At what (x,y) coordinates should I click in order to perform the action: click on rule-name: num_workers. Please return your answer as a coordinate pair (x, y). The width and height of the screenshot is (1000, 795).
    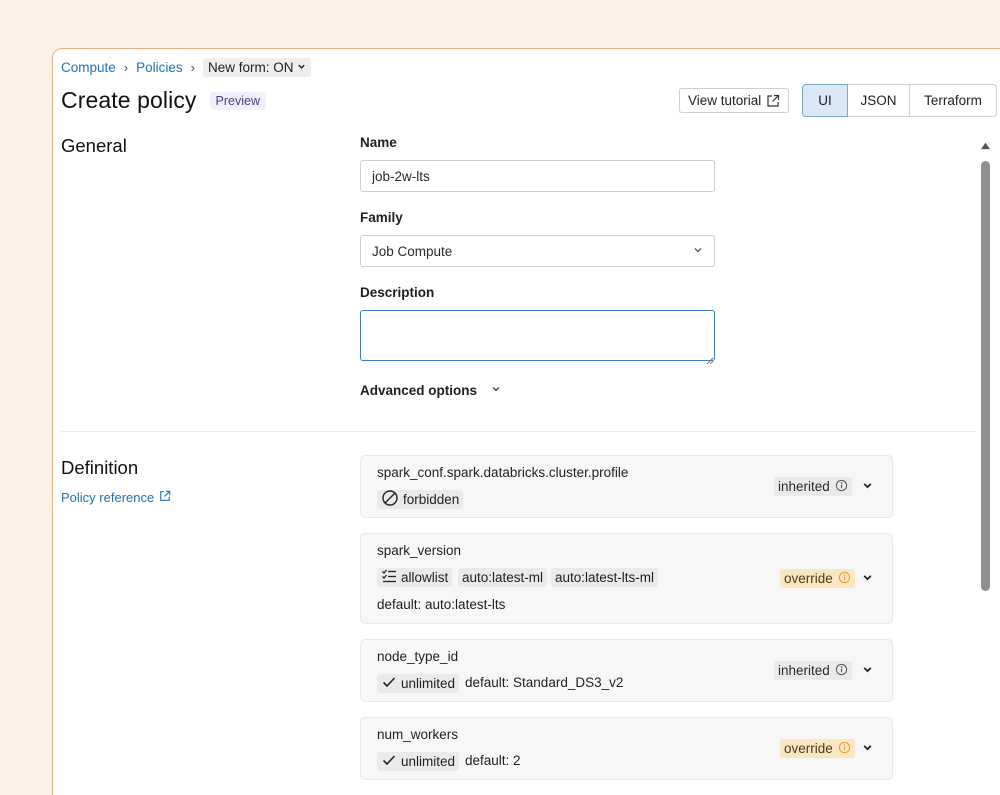
    Looking at the image, I should click on (418, 734).